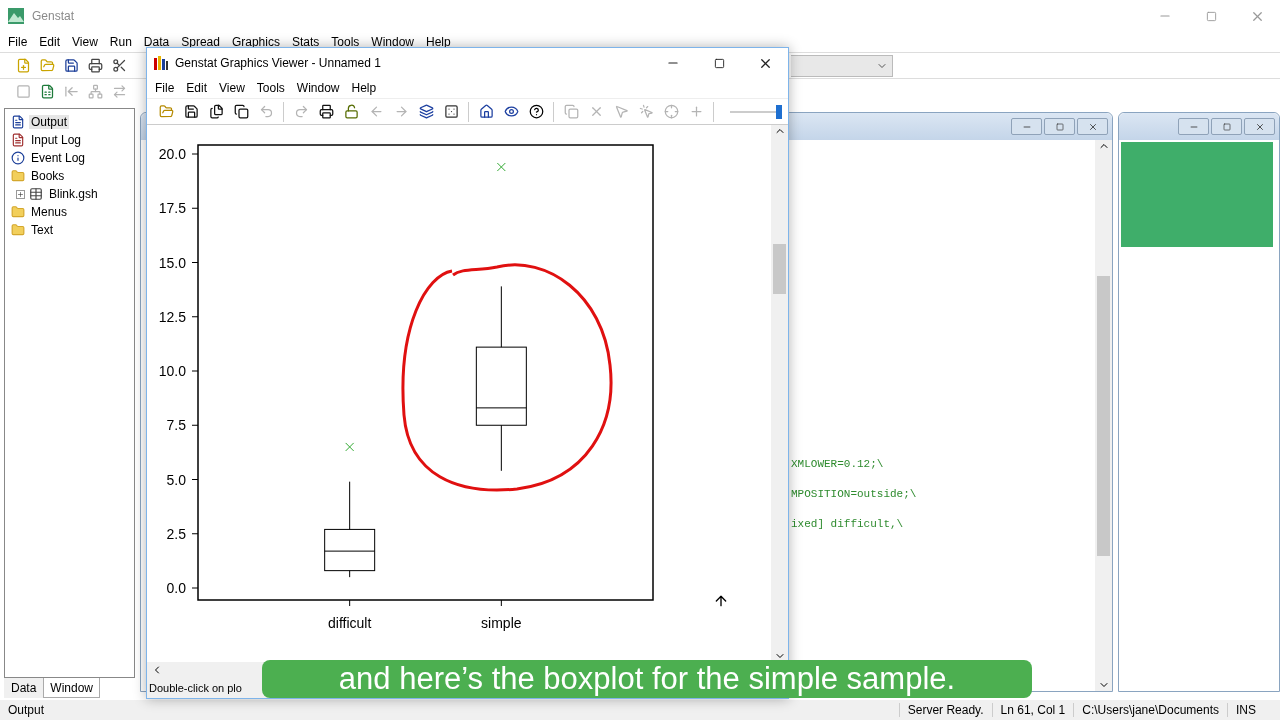  What do you see at coordinates (647, 679) in the screenshot?
I see `caption-toast: and here’s the boxplot for the simple sample.` at bounding box center [647, 679].